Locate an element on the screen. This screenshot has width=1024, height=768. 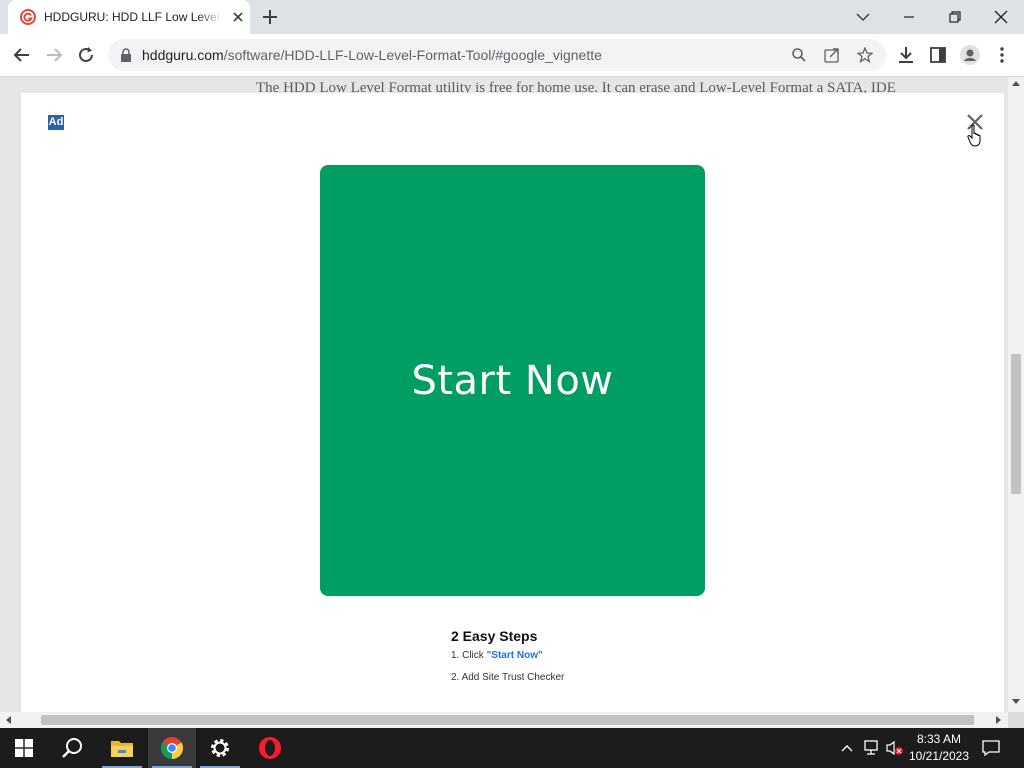
network-icon is located at coordinates (871, 747).